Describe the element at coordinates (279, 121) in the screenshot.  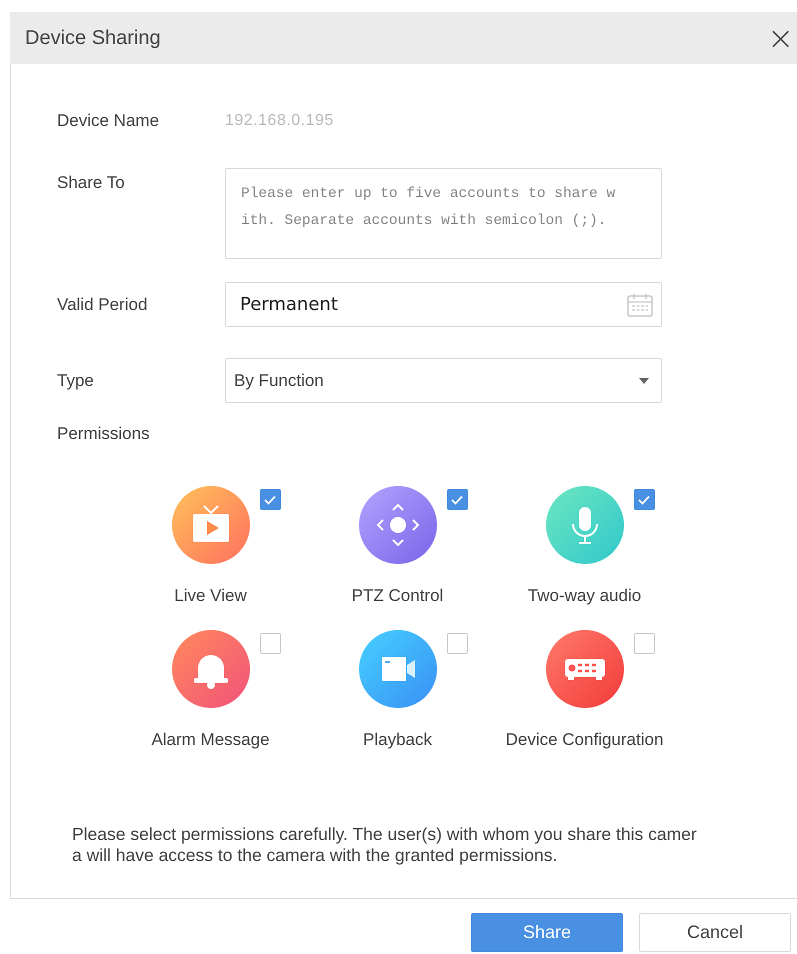
I see `device-name-value: 192.168.0.195` at that location.